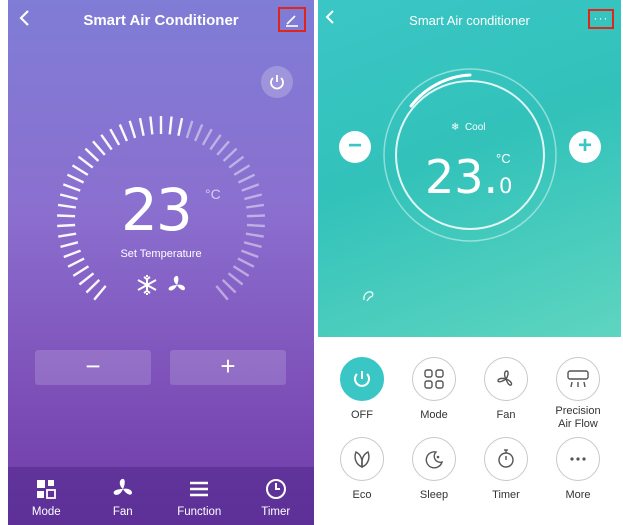  Describe the element at coordinates (292, 19) in the screenshot. I see `edit-icon` at that location.